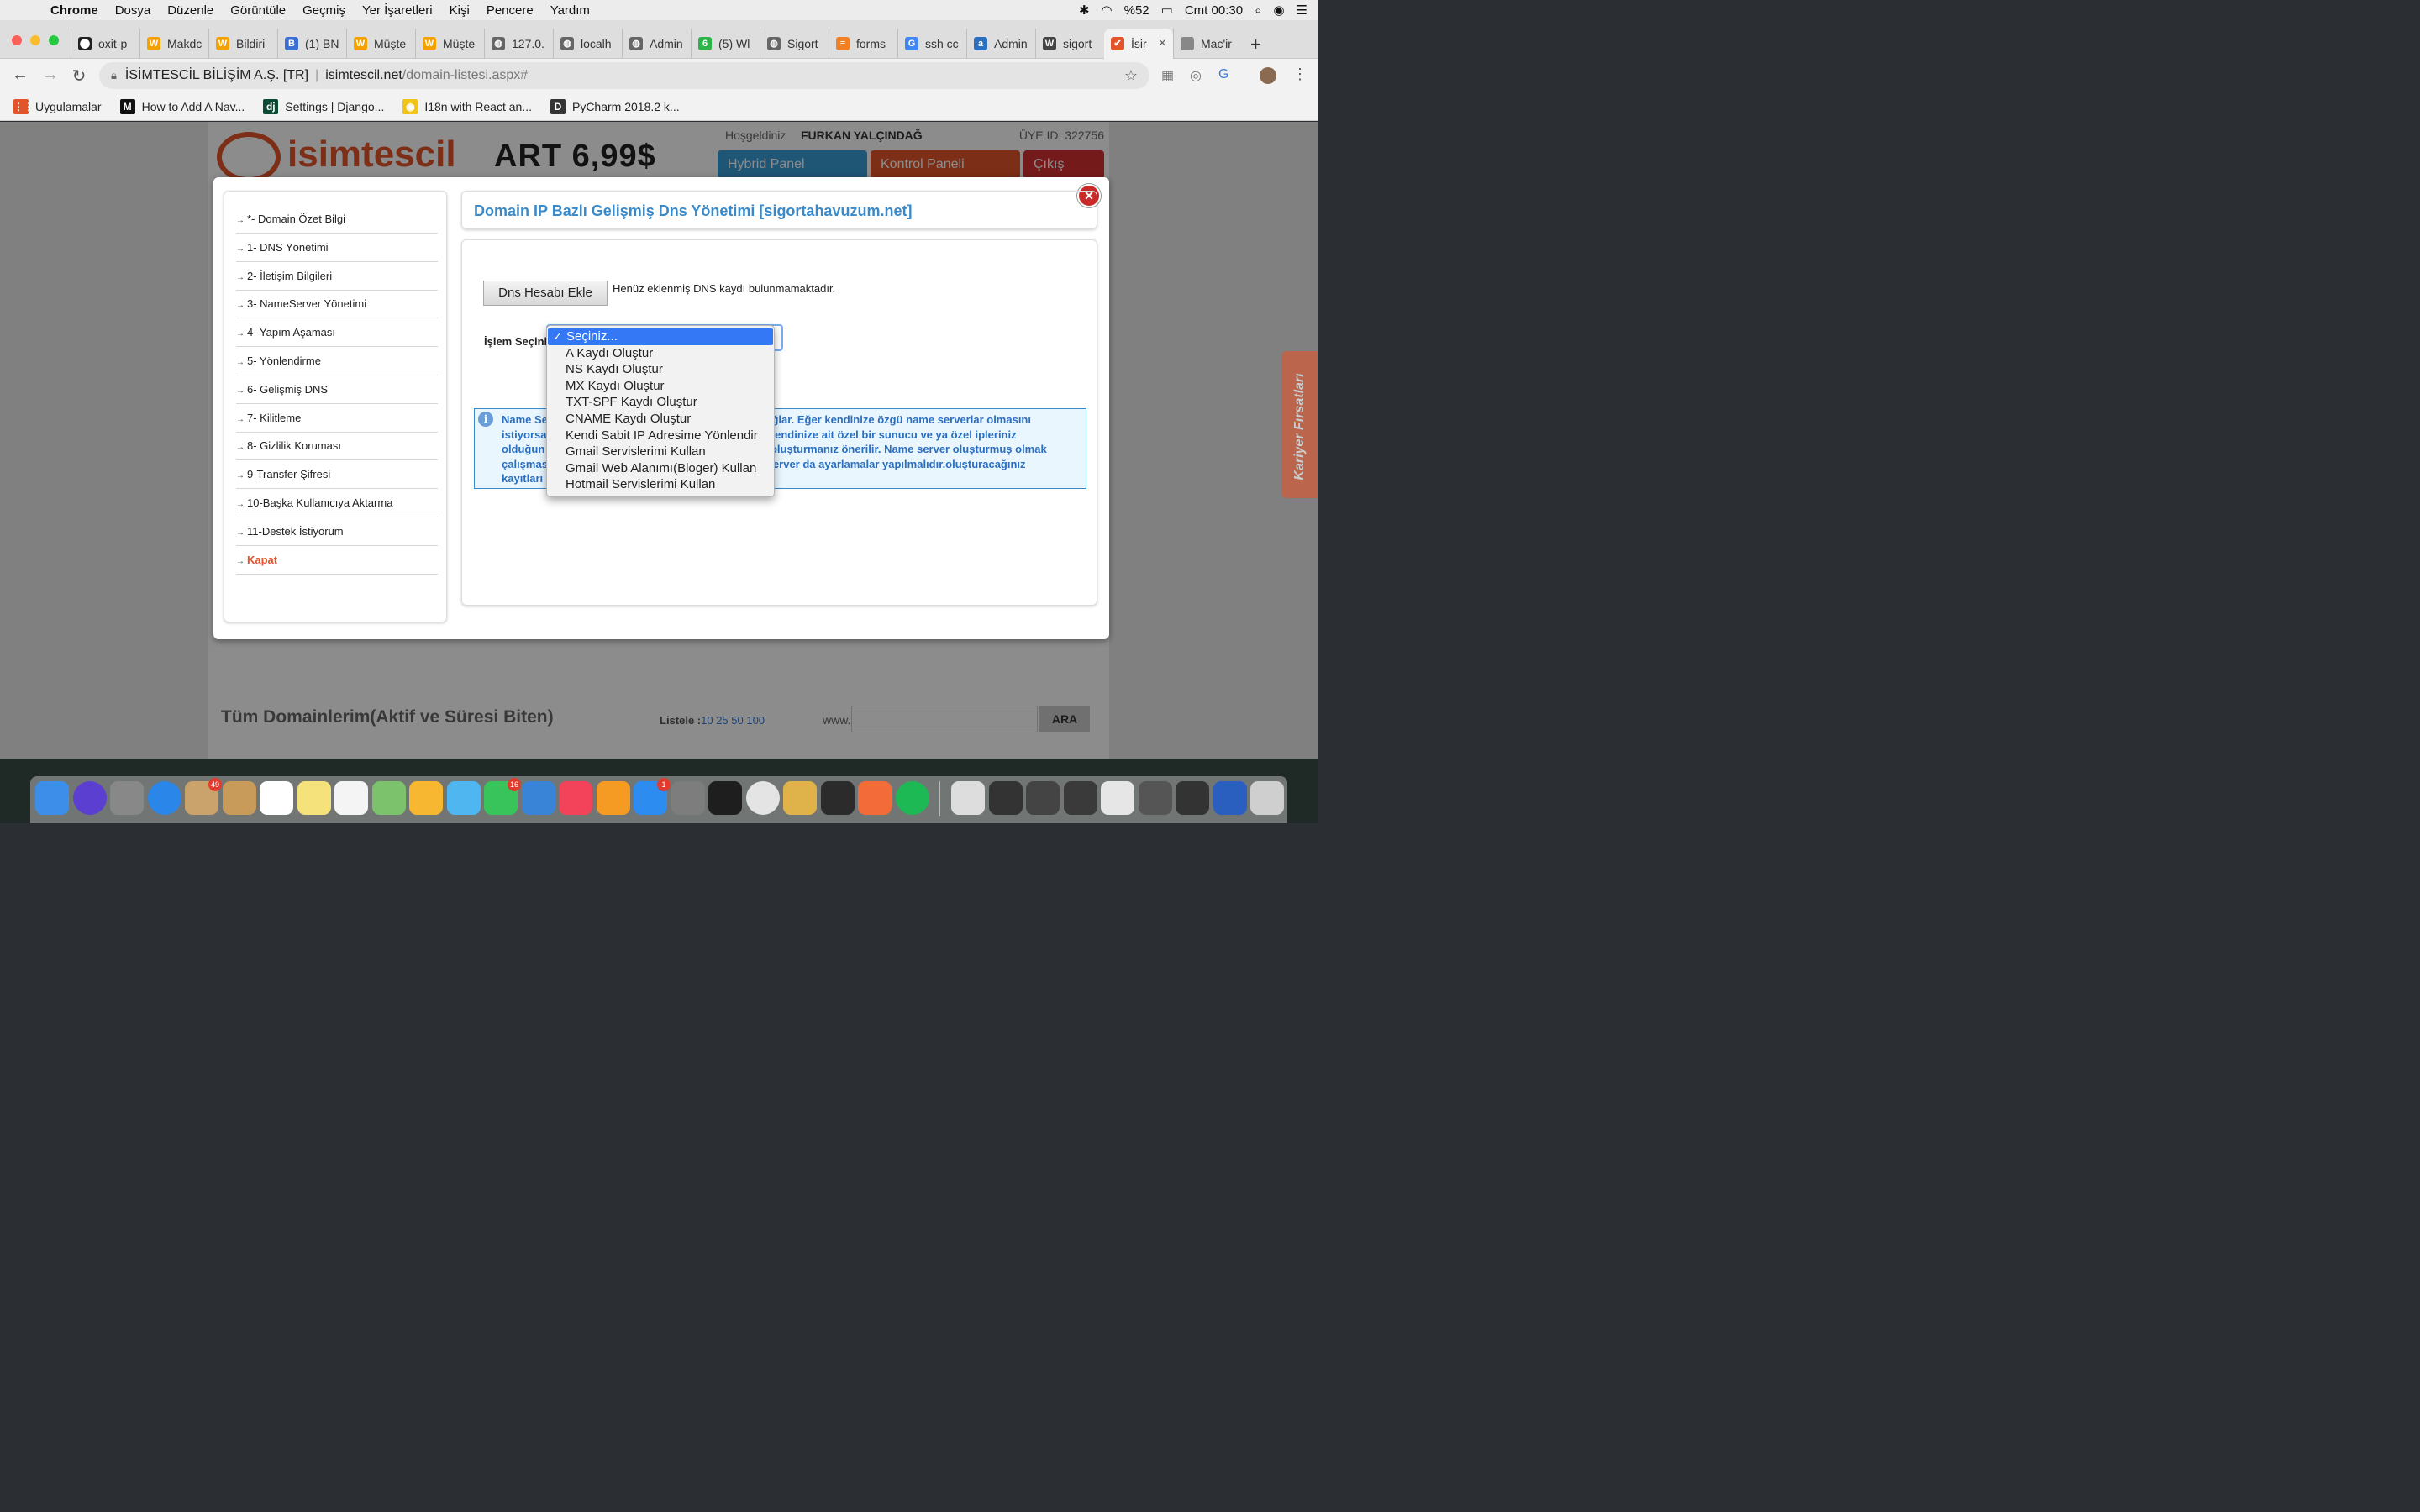 The width and height of the screenshot is (2420, 1512). I want to click on menu-chrome: Chrome, so click(74, 10).